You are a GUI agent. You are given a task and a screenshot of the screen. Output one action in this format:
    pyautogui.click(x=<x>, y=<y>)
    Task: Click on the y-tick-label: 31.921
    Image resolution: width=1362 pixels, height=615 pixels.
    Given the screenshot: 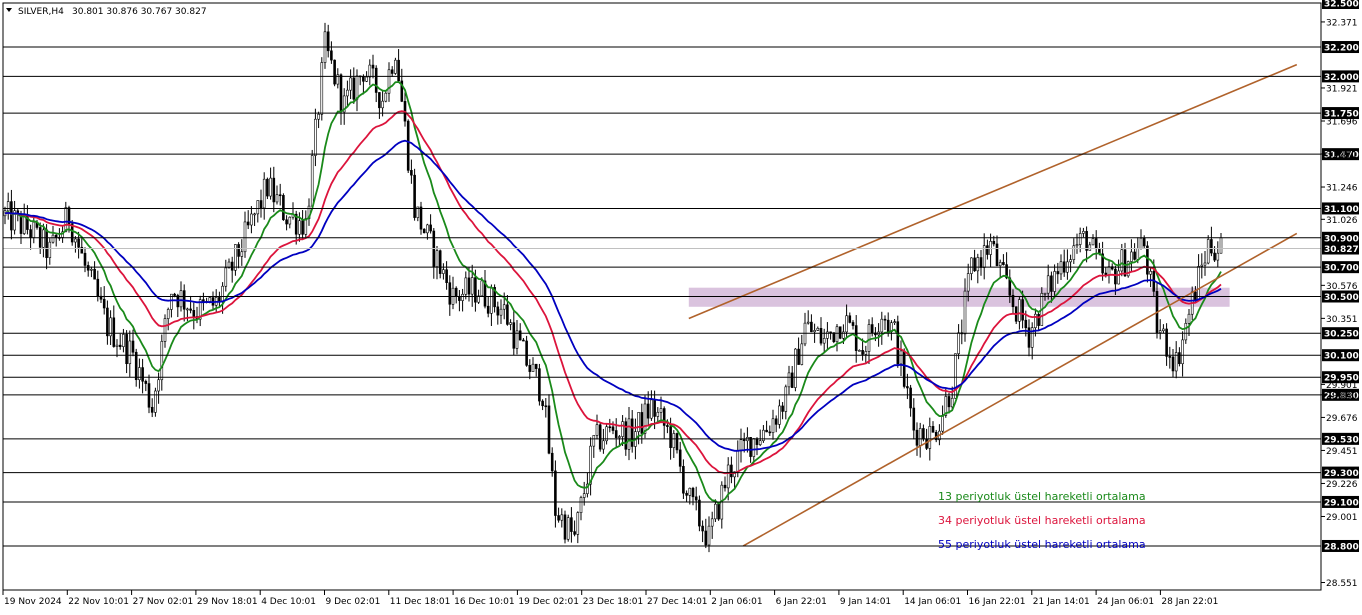 What is the action you would take?
    pyautogui.click(x=1342, y=89)
    